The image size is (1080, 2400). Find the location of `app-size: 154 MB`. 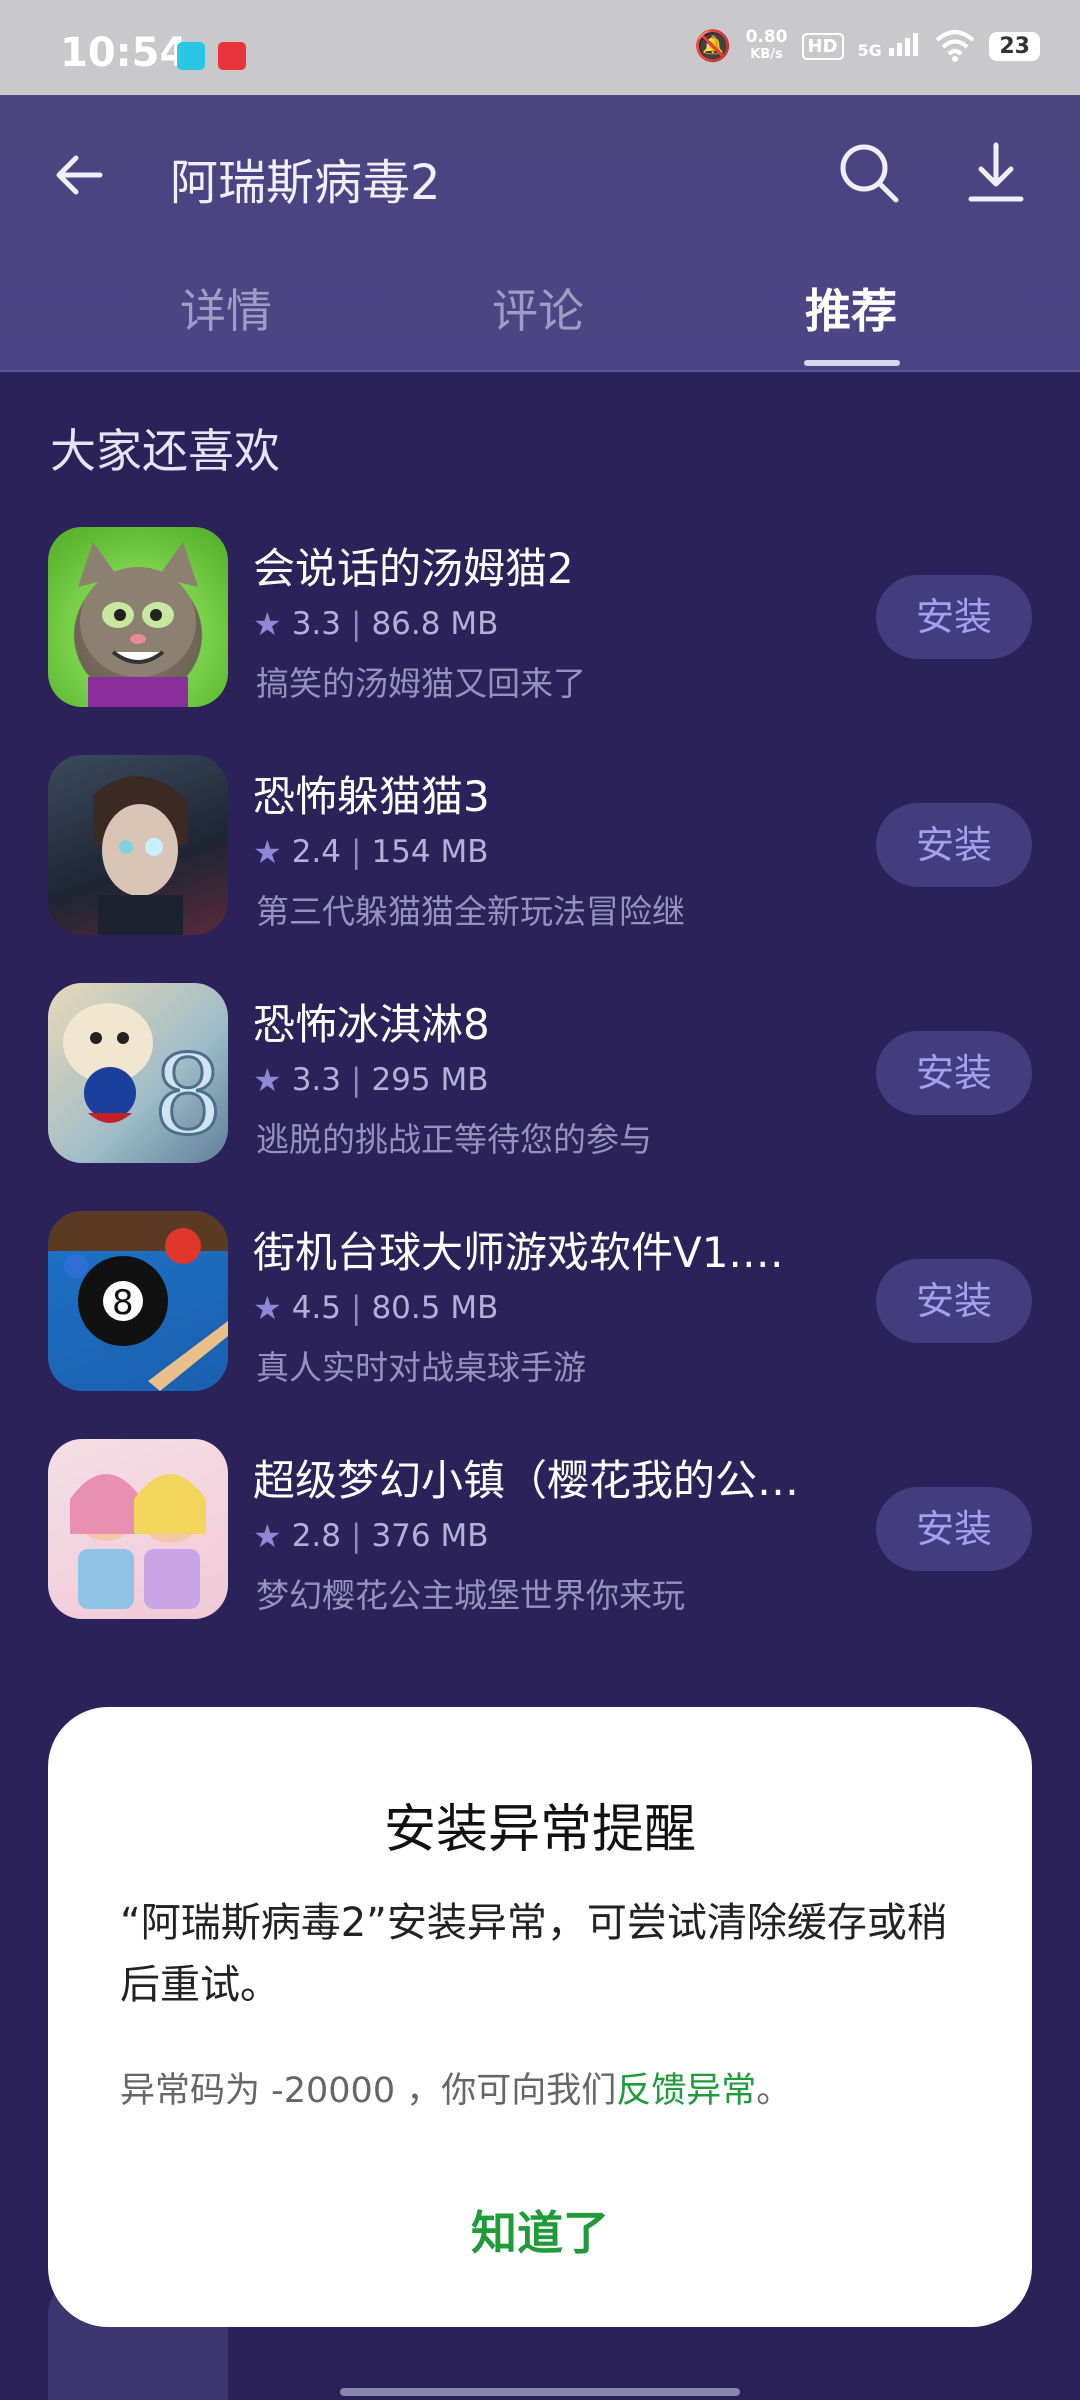

app-size: 154 MB is located at coordinates (430, 852).